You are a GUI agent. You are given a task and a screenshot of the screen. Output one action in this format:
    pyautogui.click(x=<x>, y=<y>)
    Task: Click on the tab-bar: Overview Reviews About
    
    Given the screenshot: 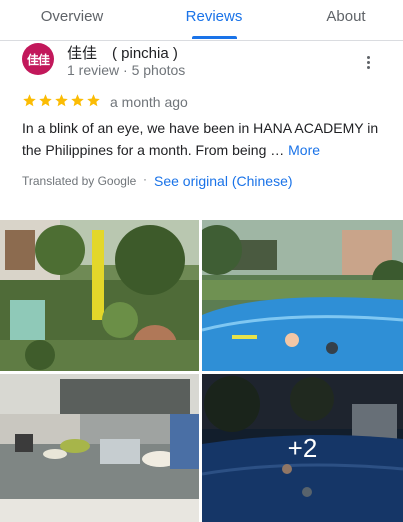 What is the action you would take?
    pyautogui.click(x=201, y=20)
    